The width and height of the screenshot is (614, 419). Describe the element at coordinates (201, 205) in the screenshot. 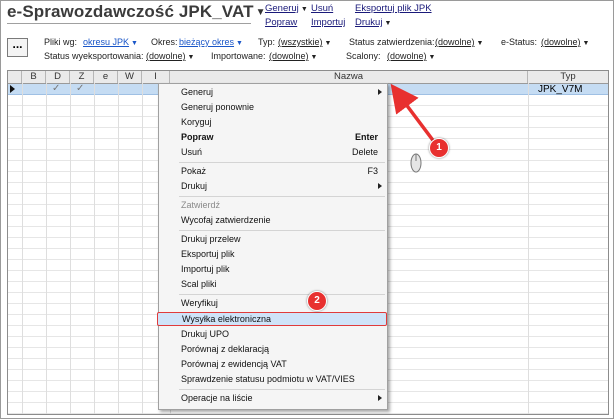

I see `menu-item-label: Zatwierdź` at that location.